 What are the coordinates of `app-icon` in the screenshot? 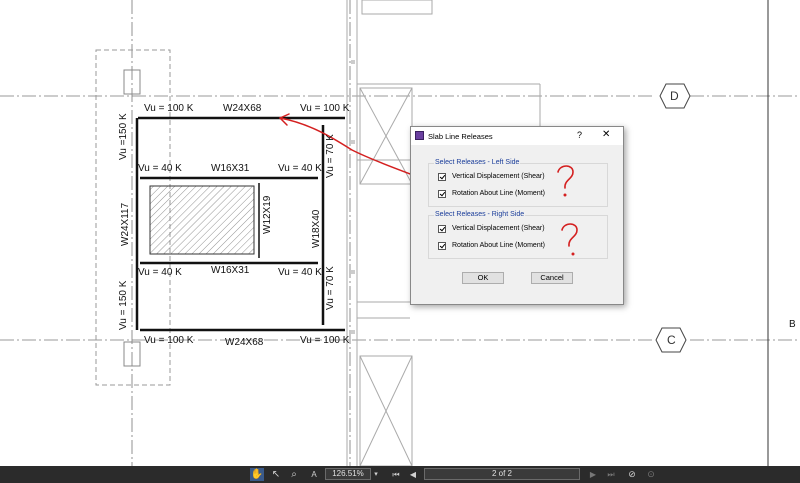 It's located at (419, 135).